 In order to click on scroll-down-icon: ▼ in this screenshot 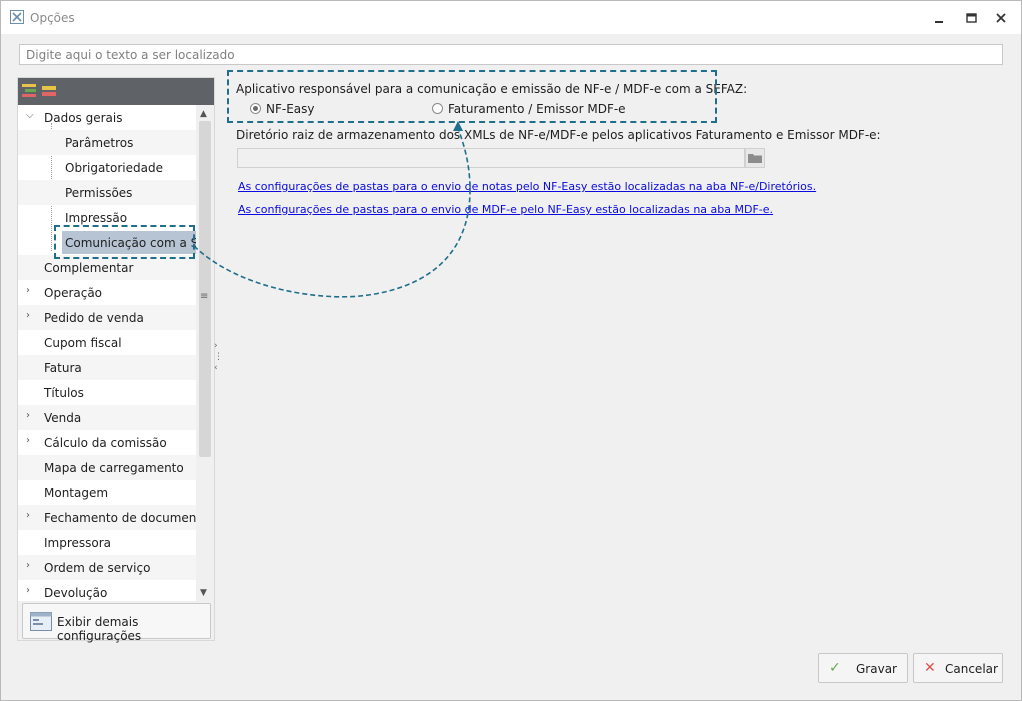, I will do `click(203, 593)`.